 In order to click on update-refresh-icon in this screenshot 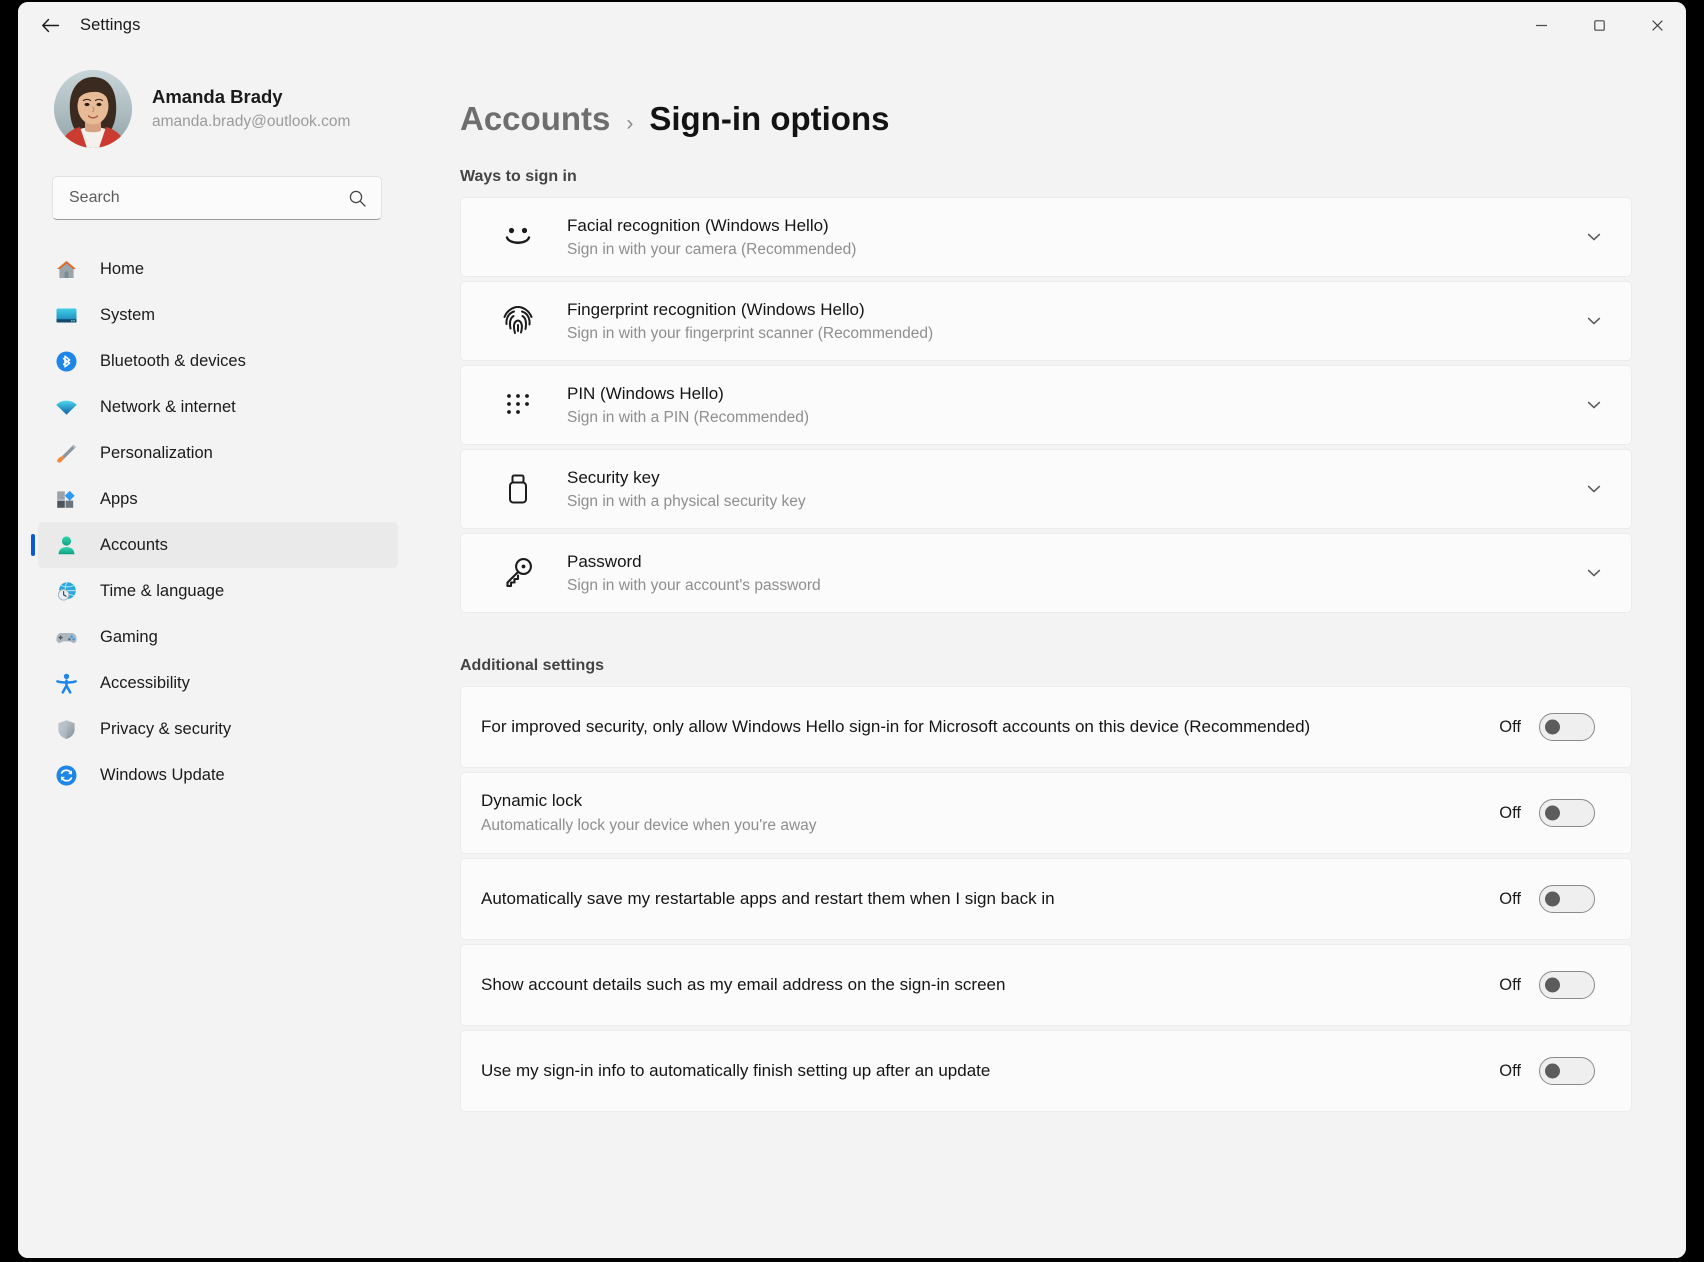, I will do `click(66, 775)`.